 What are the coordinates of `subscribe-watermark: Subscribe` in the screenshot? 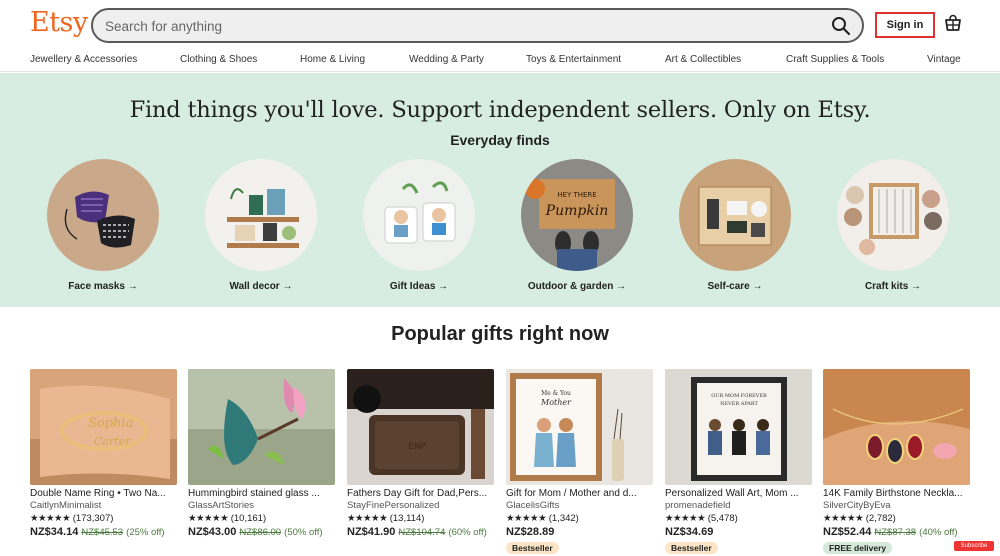 It's located at (974, 546).